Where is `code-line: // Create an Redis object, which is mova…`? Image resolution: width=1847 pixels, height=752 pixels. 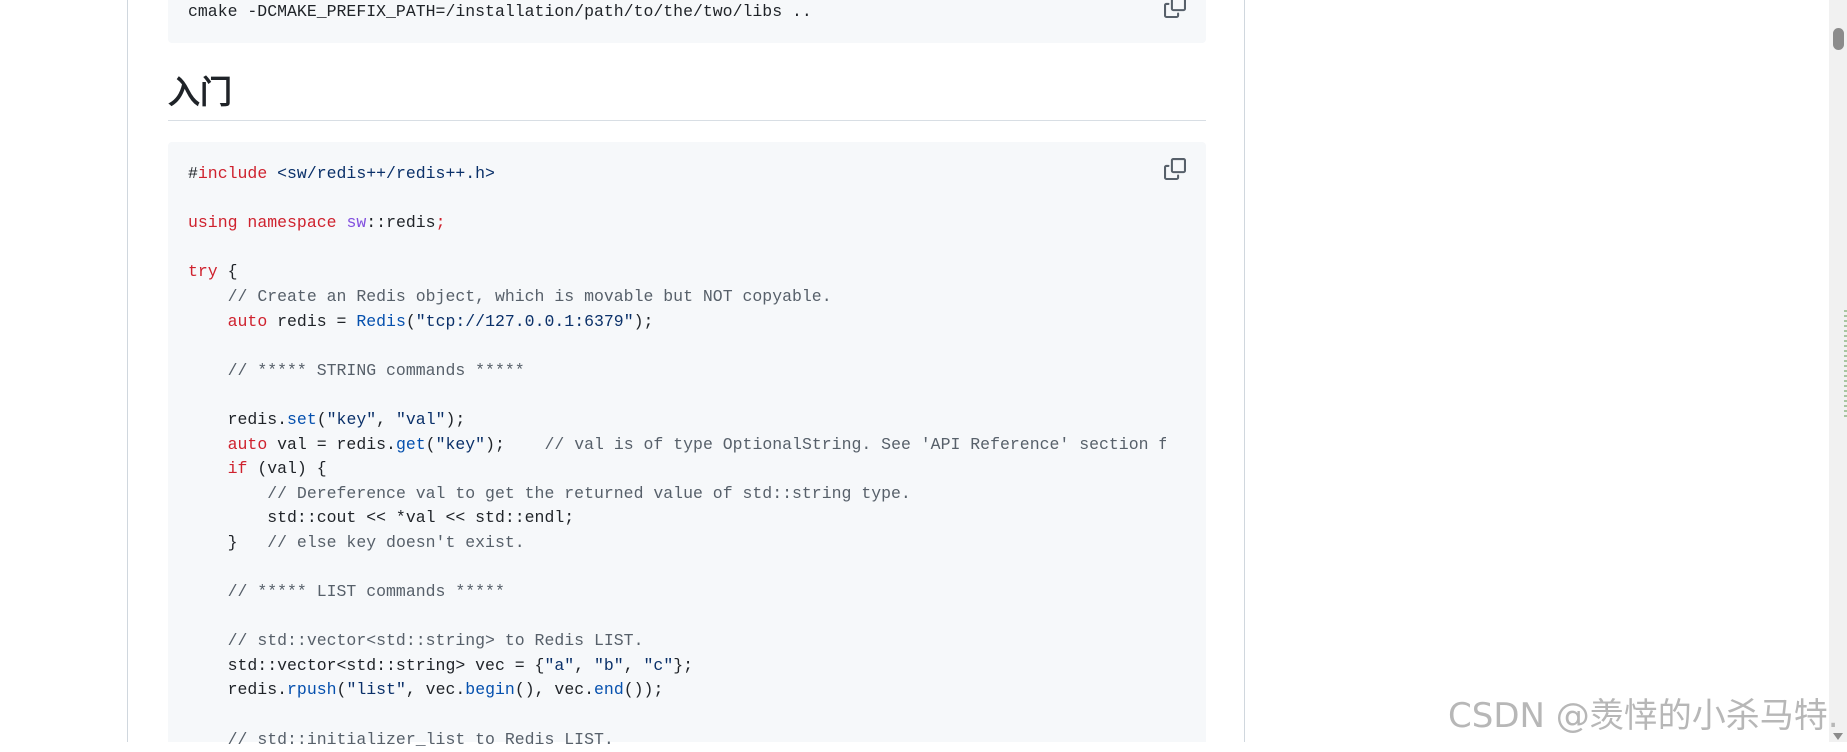 code-line: // Create an Redis object, which is mova… is located at coordinates (510, 296).